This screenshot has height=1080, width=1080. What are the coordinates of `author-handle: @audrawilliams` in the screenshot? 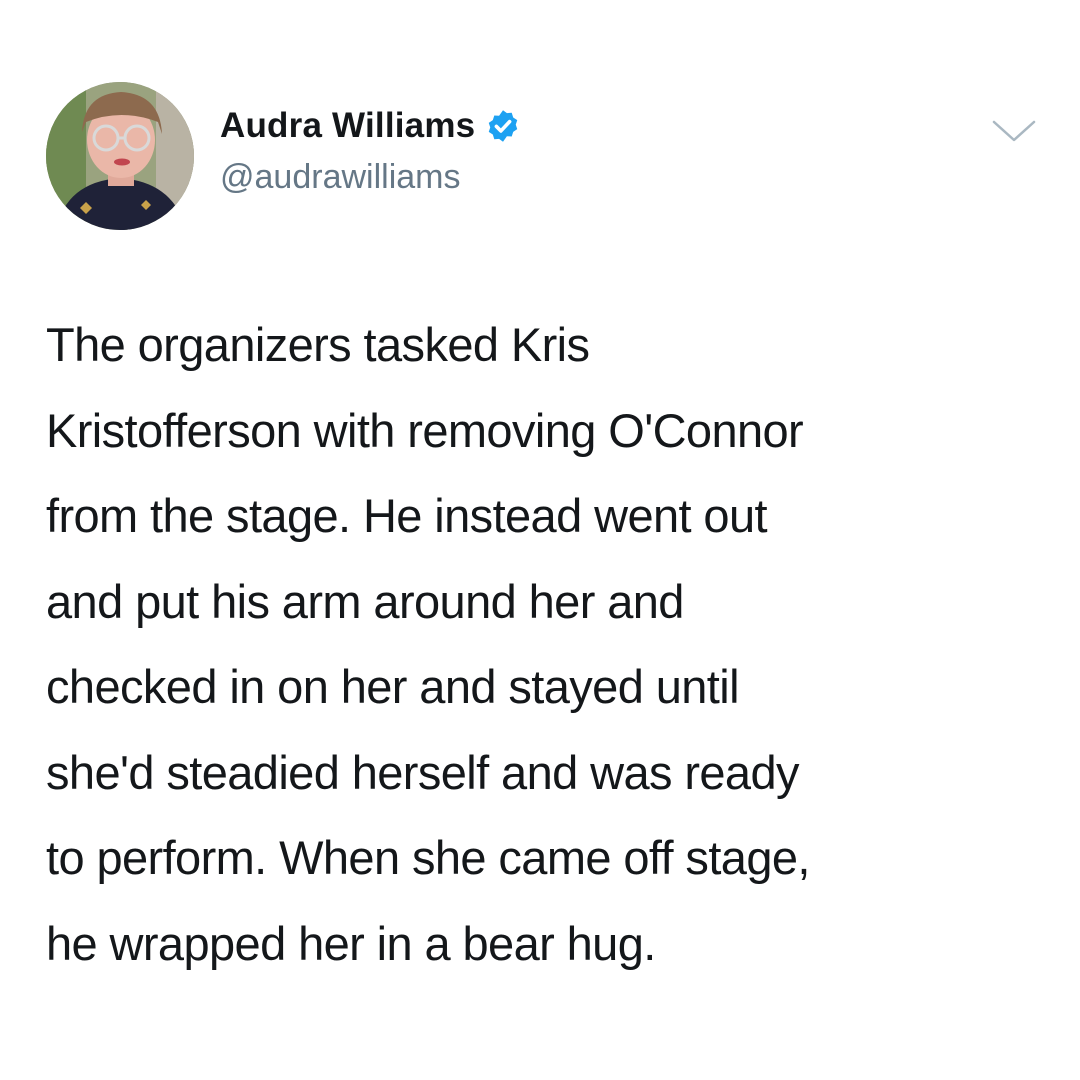 It's located at (340, 177).